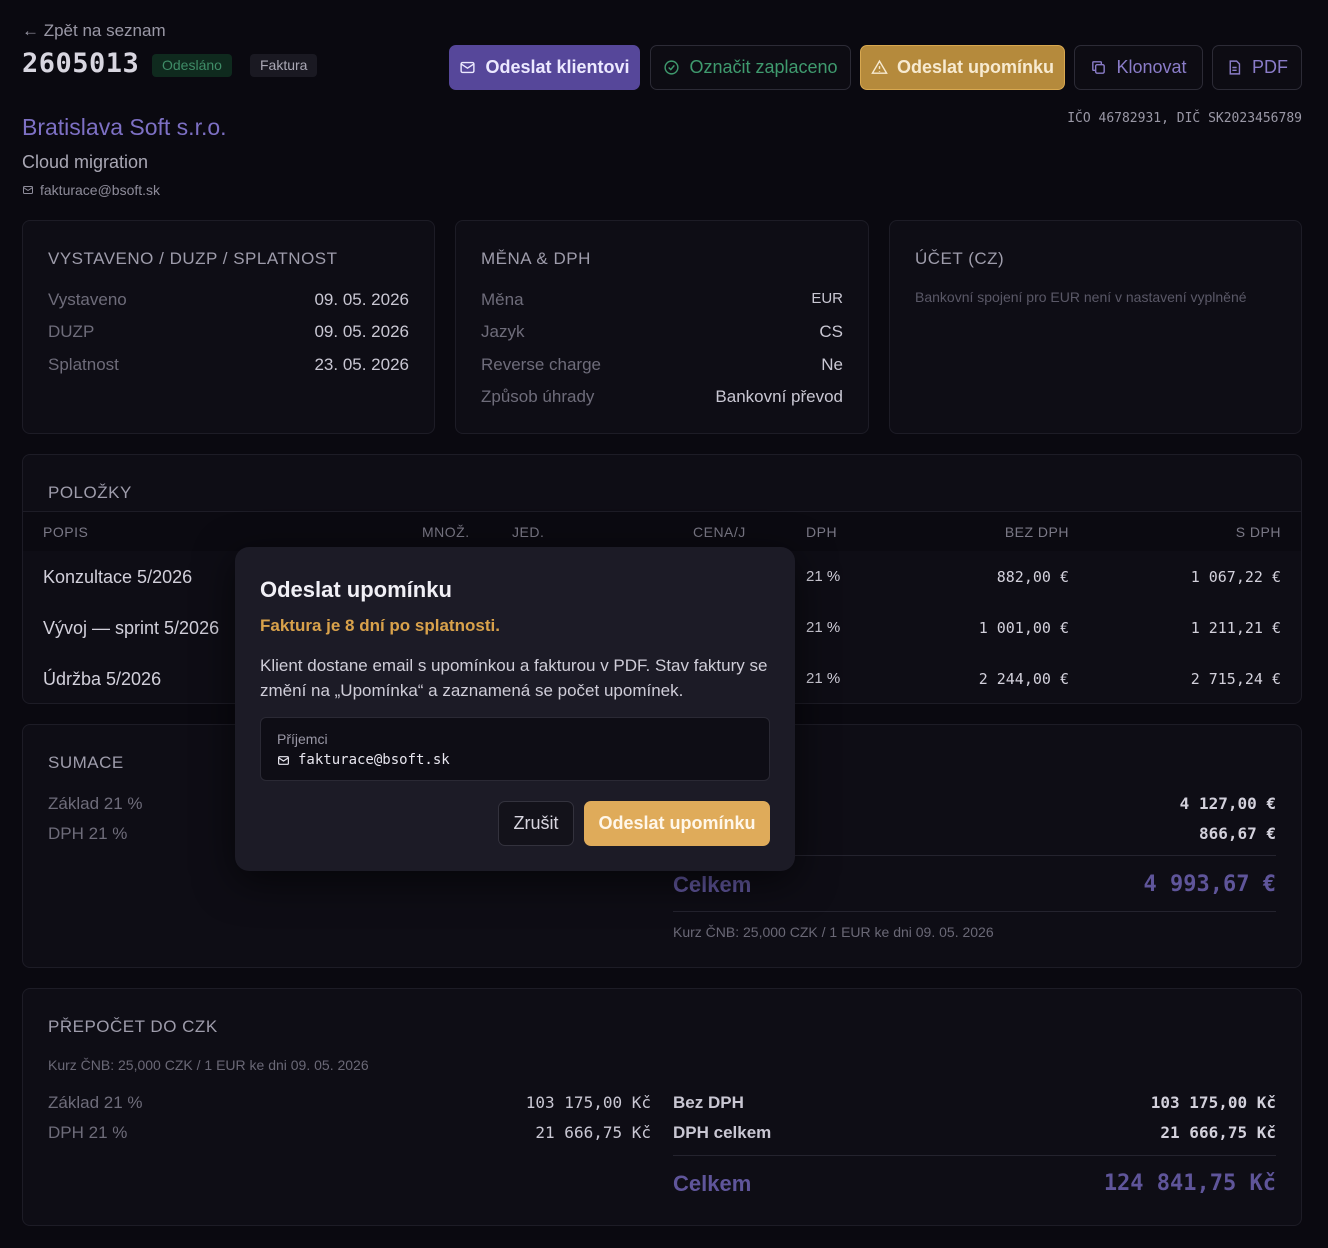 This screenshot has height=1248, width=1328. Describe the element at coordinates (1235, 679) in the screenshot. I see `item-gross: 2 715,24 €` at that location.